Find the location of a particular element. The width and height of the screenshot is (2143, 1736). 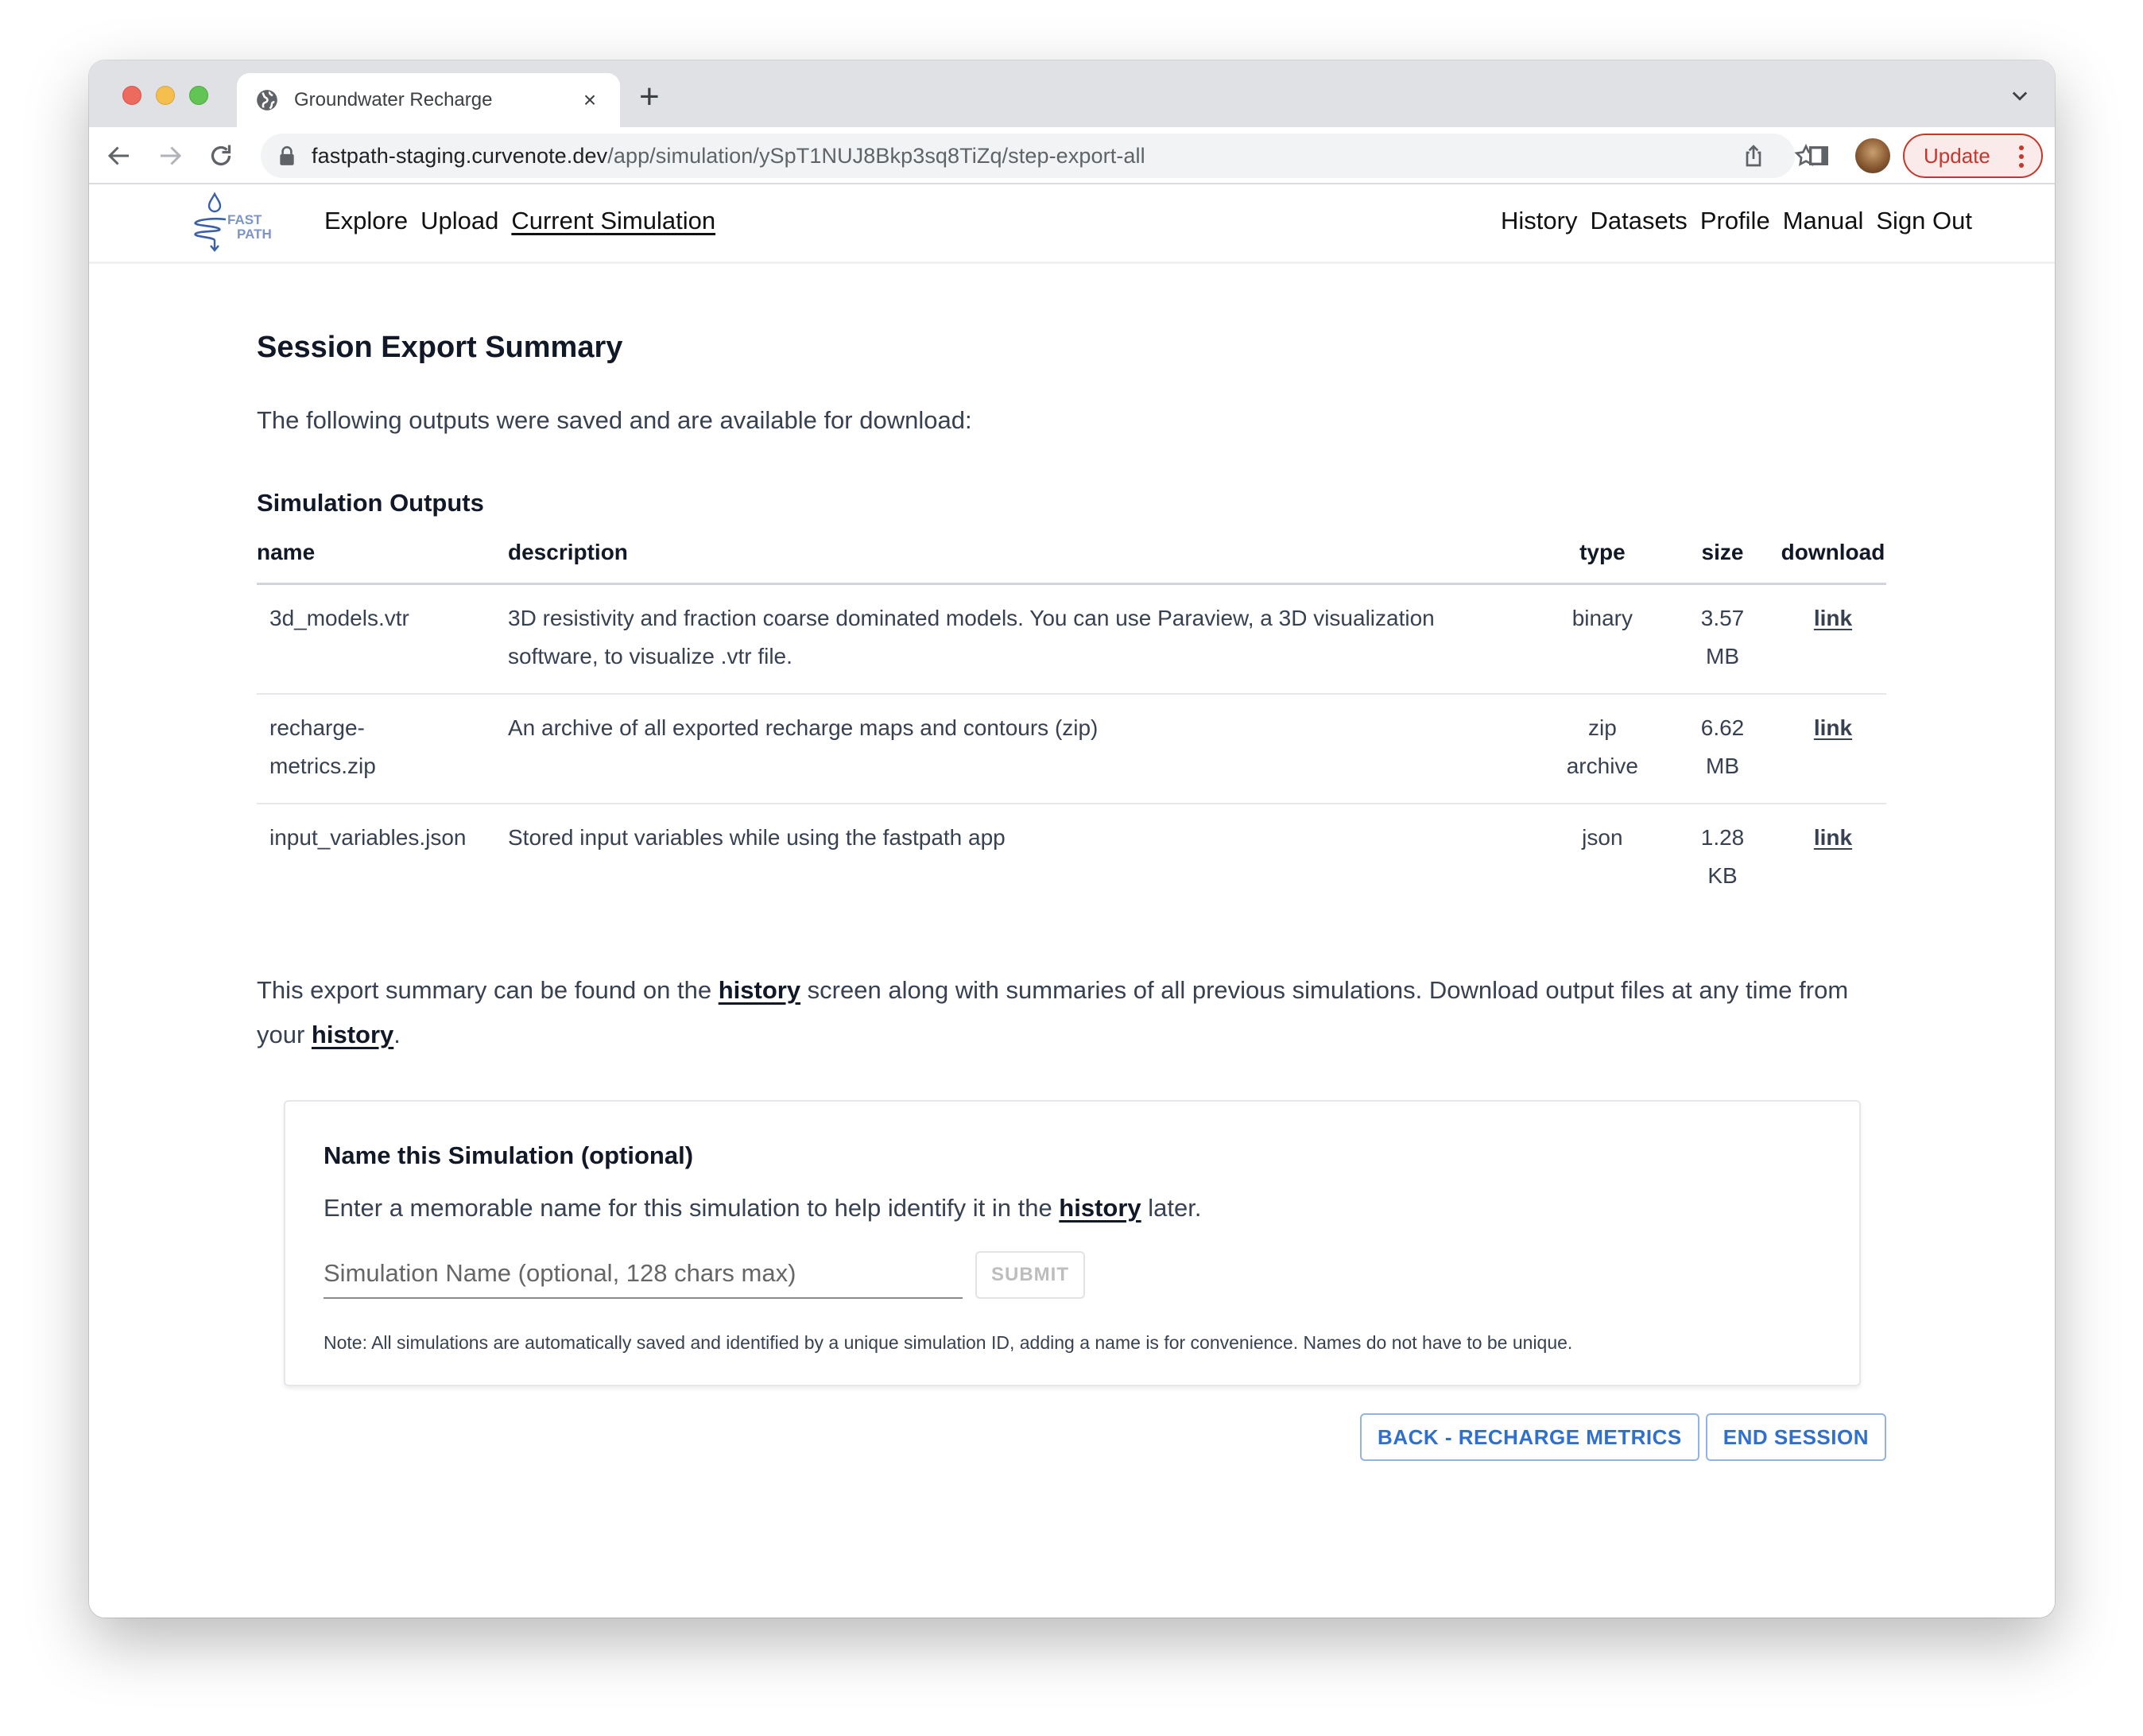

back-recharge-metrics-button: BACK - RECHARGE METRICS is located at coordinates (1530, 1437).